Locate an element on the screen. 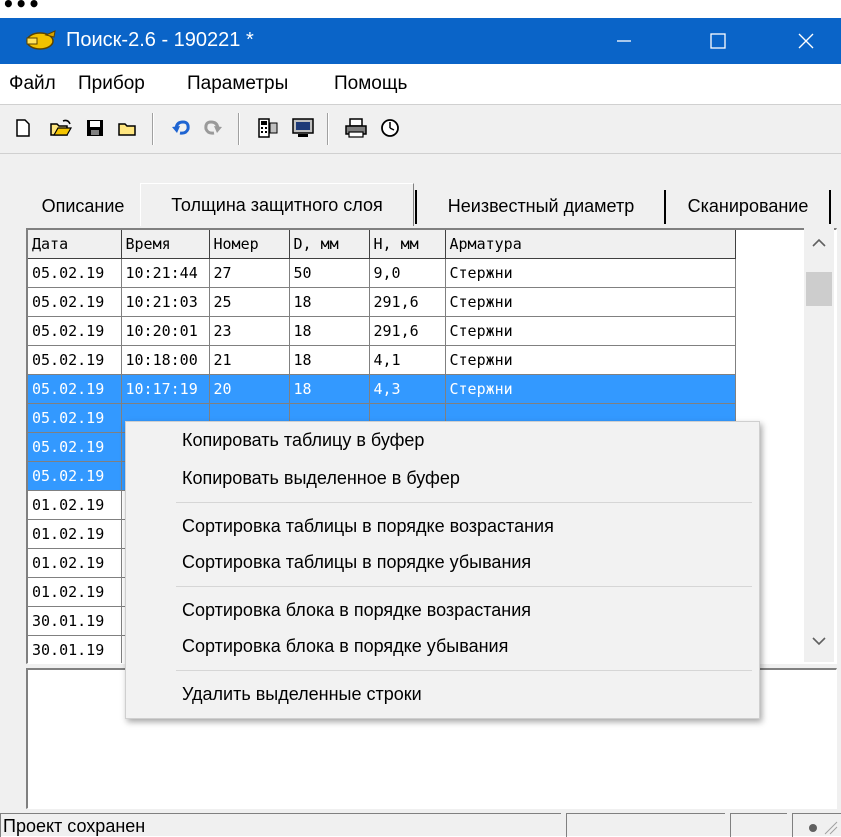  cell-number: 25 is located at coordinates (249, 302).